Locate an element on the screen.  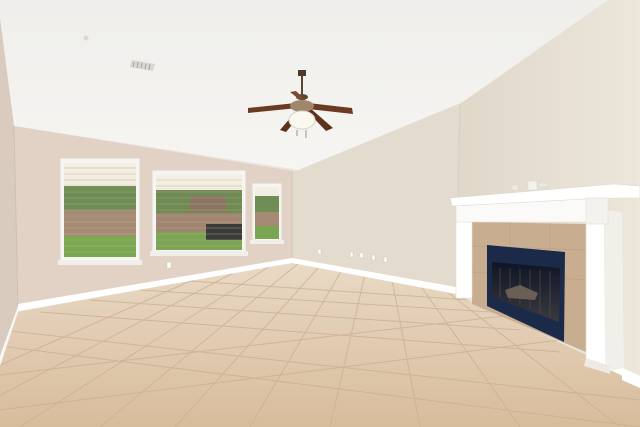
ceiling-light-dot is located at coordinates (86, 38).